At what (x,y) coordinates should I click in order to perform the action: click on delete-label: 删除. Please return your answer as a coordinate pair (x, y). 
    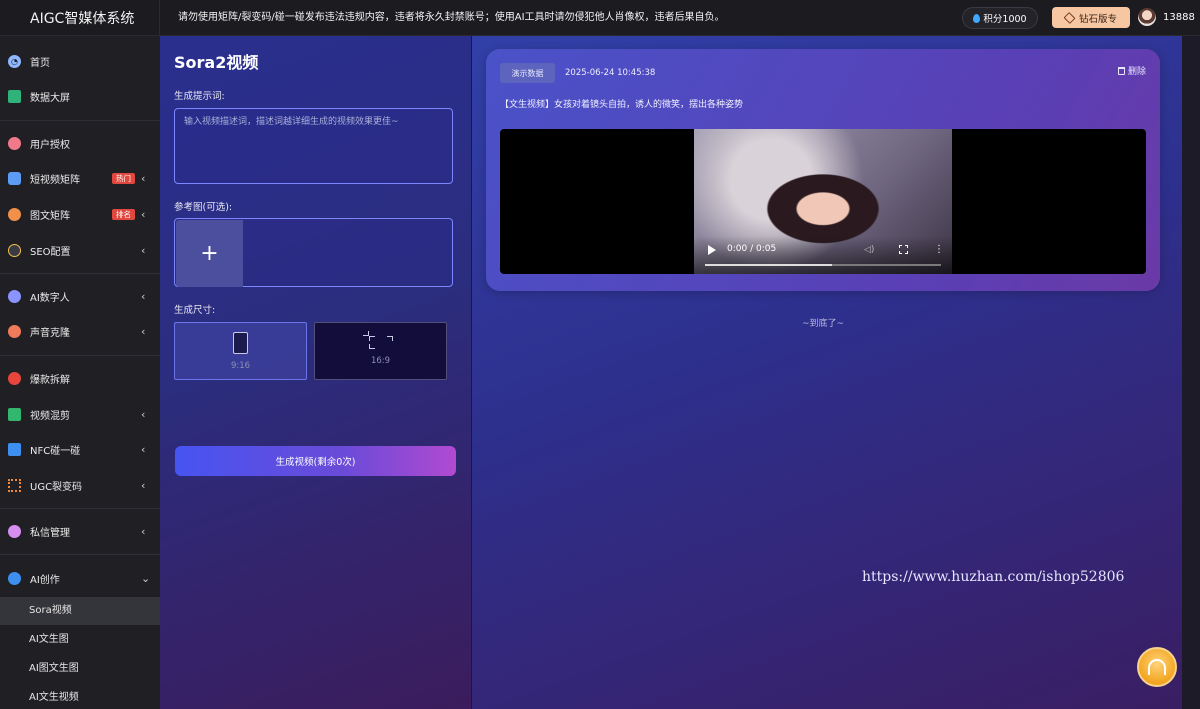
    Looking at the image, I should click on (1136, 72).